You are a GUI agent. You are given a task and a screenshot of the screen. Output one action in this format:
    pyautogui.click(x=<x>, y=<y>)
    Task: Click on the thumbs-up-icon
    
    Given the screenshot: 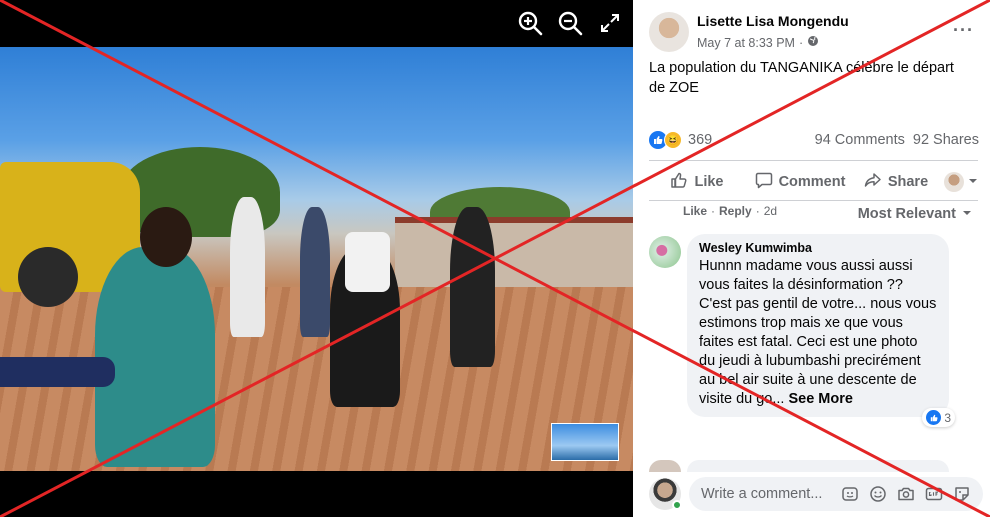 What is the action you would take?
    pyautogui.click(x=679, y=182)
    